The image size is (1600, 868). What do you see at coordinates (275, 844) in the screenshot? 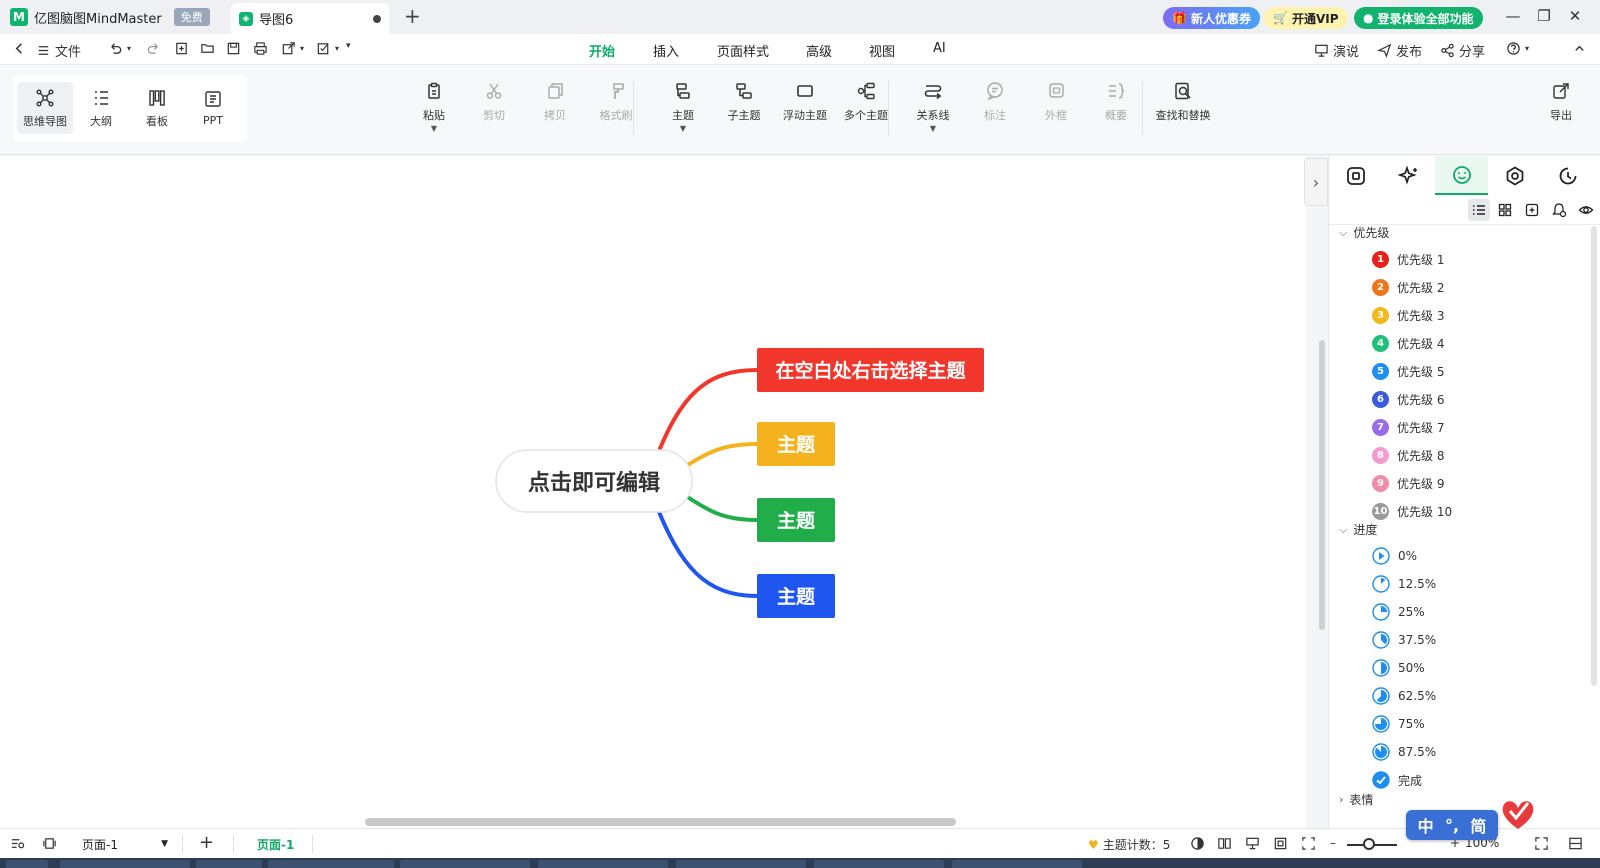
I see `page-tab-active: 页面-1` at bounding box center [275, 844].